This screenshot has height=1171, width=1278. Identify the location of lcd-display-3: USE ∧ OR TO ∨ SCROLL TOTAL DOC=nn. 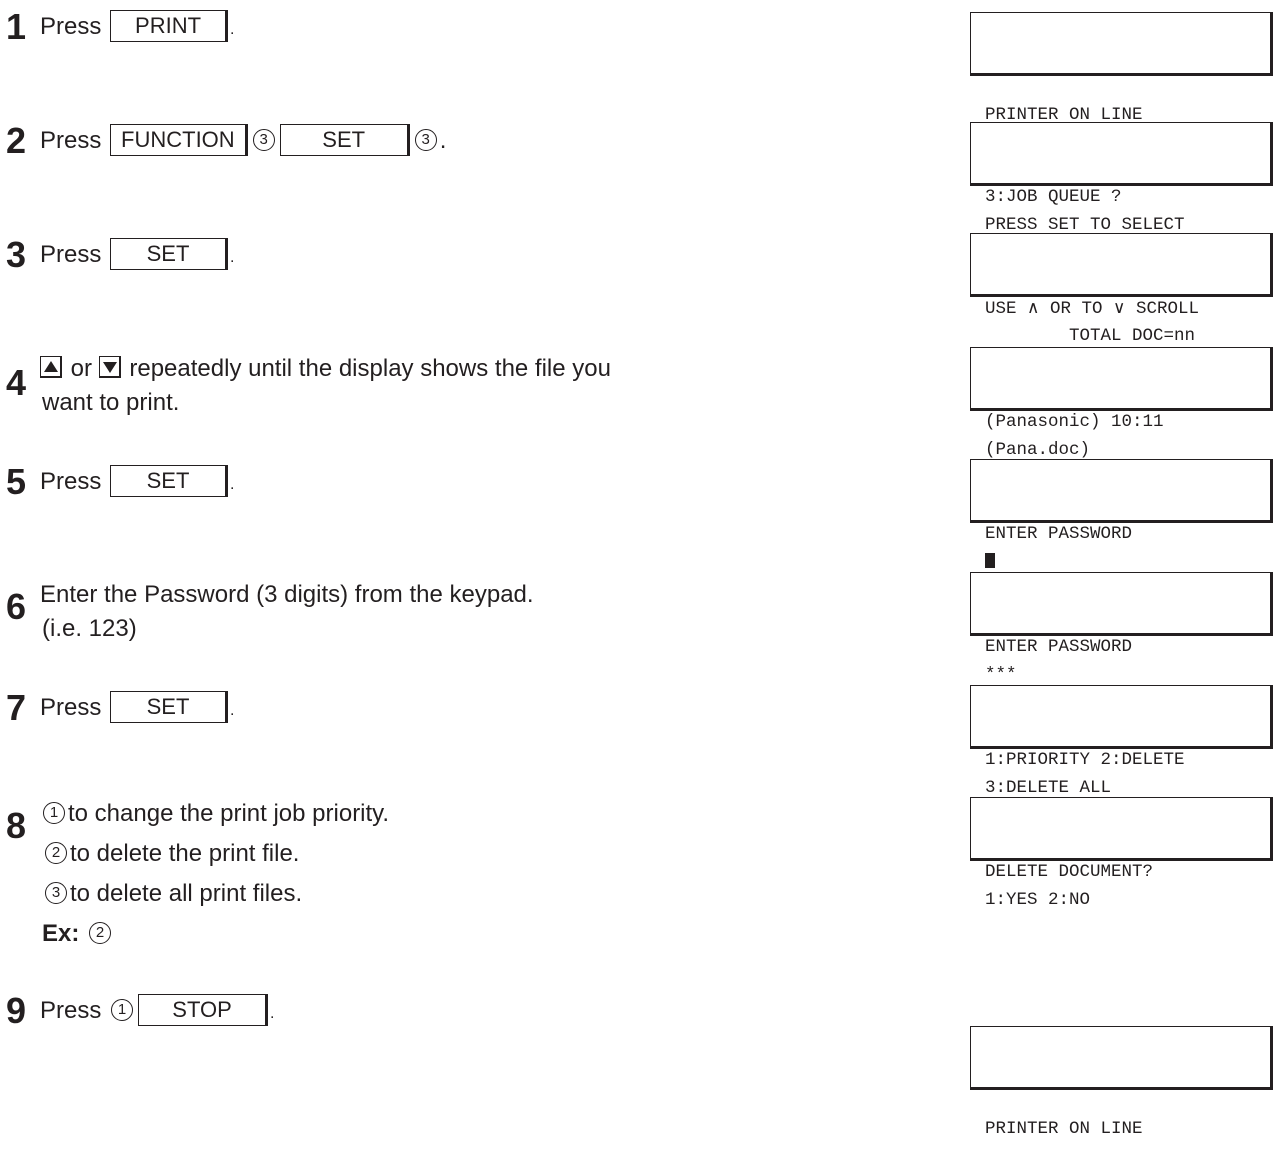
(1121, 289).